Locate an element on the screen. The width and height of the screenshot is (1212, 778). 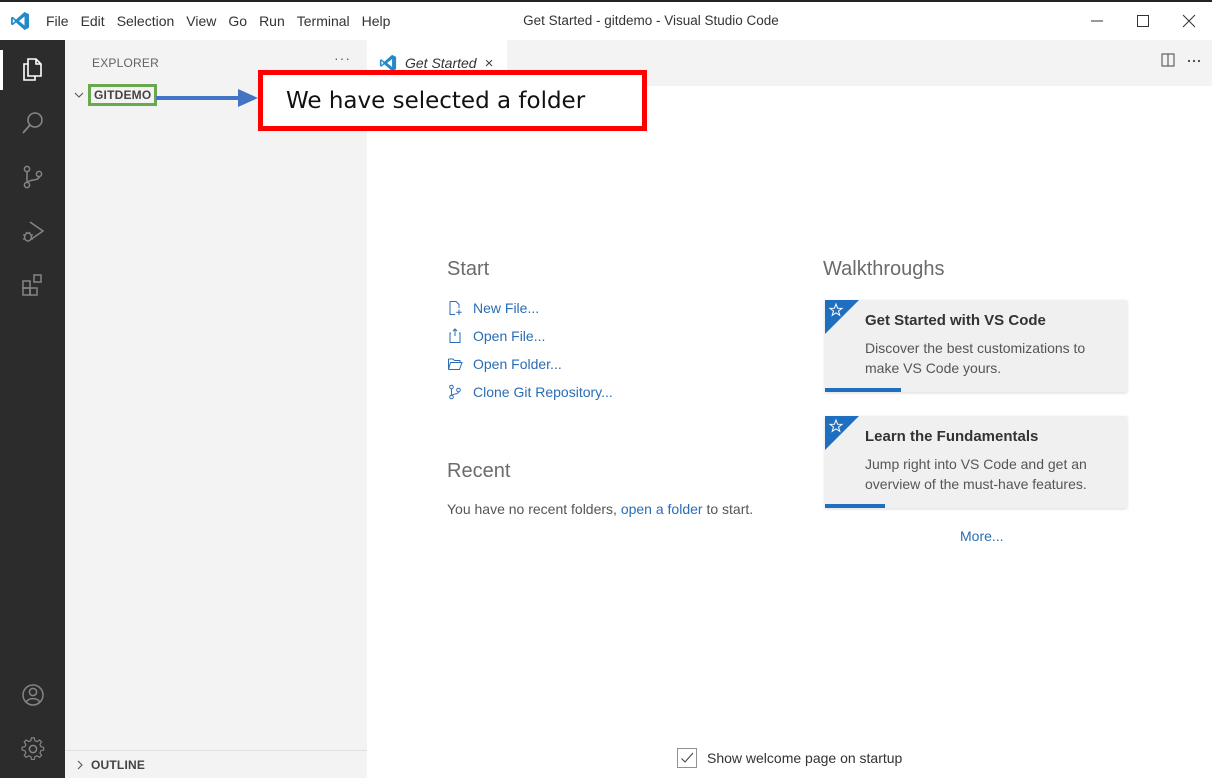
tab-close-button: × is located at coordinates (489, 63).